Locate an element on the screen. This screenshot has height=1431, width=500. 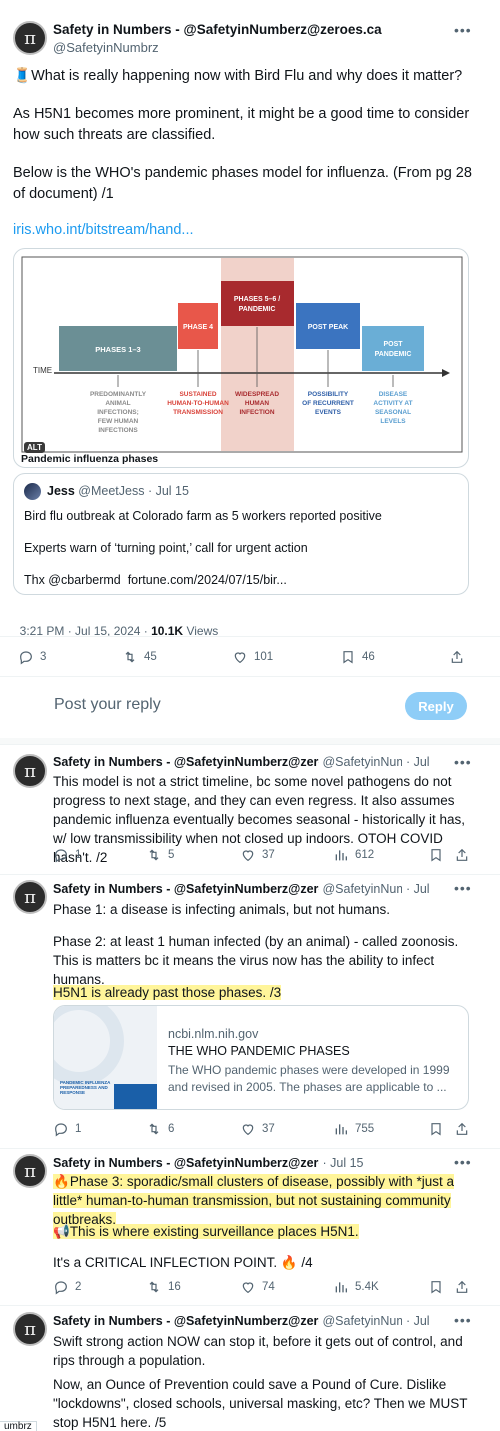
quote-author-name: Jess is located at coordinates (61, 491).